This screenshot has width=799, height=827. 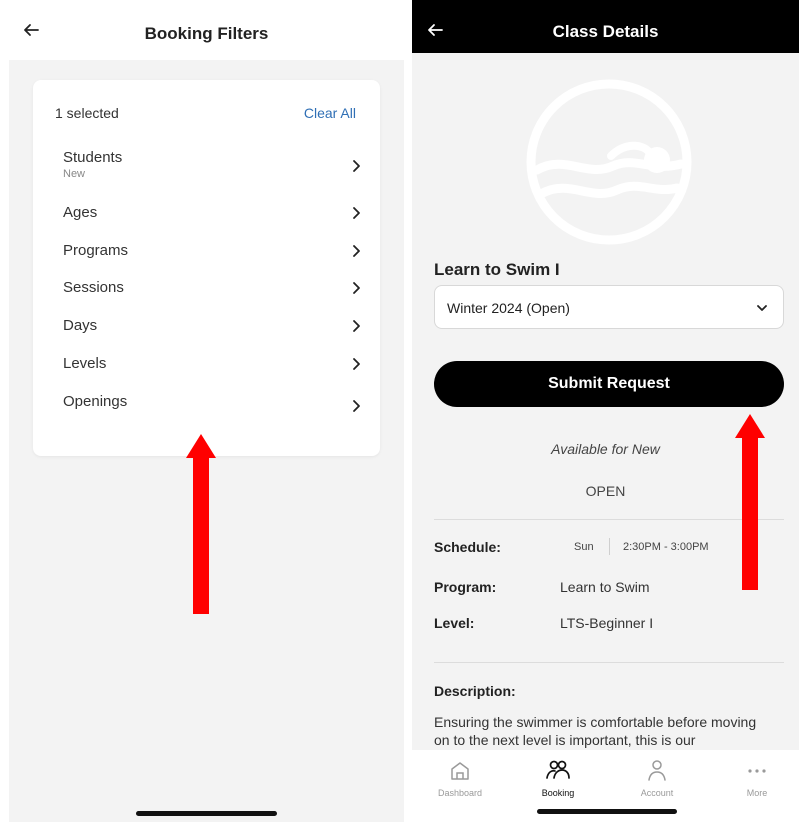 I want to click on schedule-separator, so click(x=609, y=546).